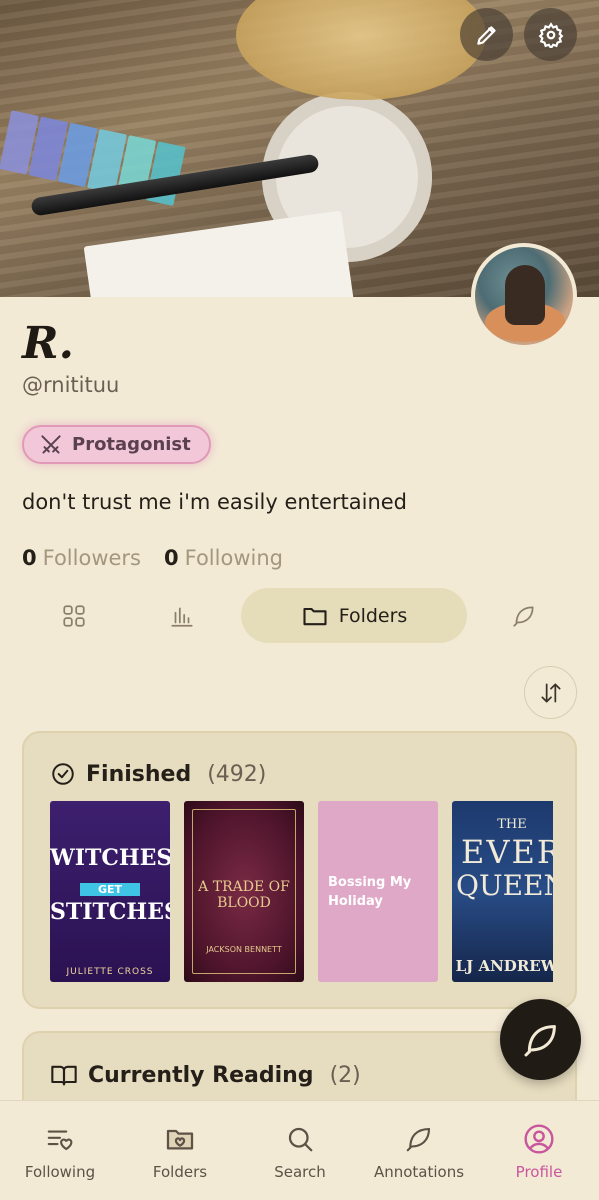 The width and height of the screenshot is (599, 1200). I want to click on folder-count: (492), so click(237, 774).